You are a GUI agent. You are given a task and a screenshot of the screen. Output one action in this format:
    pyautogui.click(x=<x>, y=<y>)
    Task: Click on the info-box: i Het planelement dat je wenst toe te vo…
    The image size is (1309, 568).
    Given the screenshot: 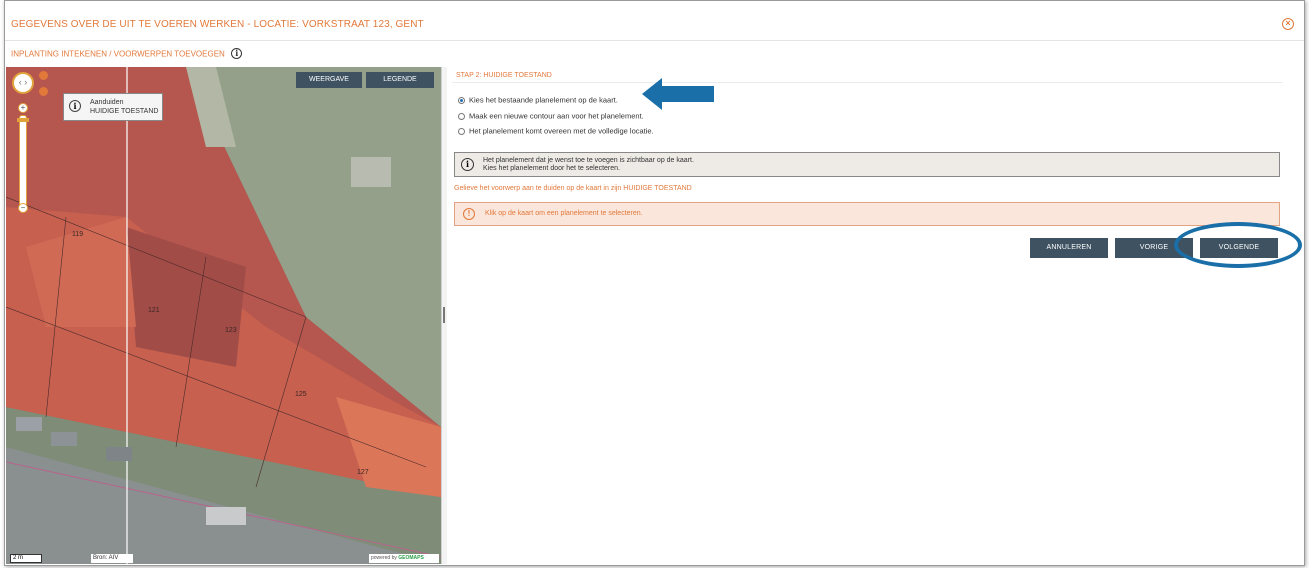 What is the action you would take?
    pyautogui.click(x=867, y=164)
    